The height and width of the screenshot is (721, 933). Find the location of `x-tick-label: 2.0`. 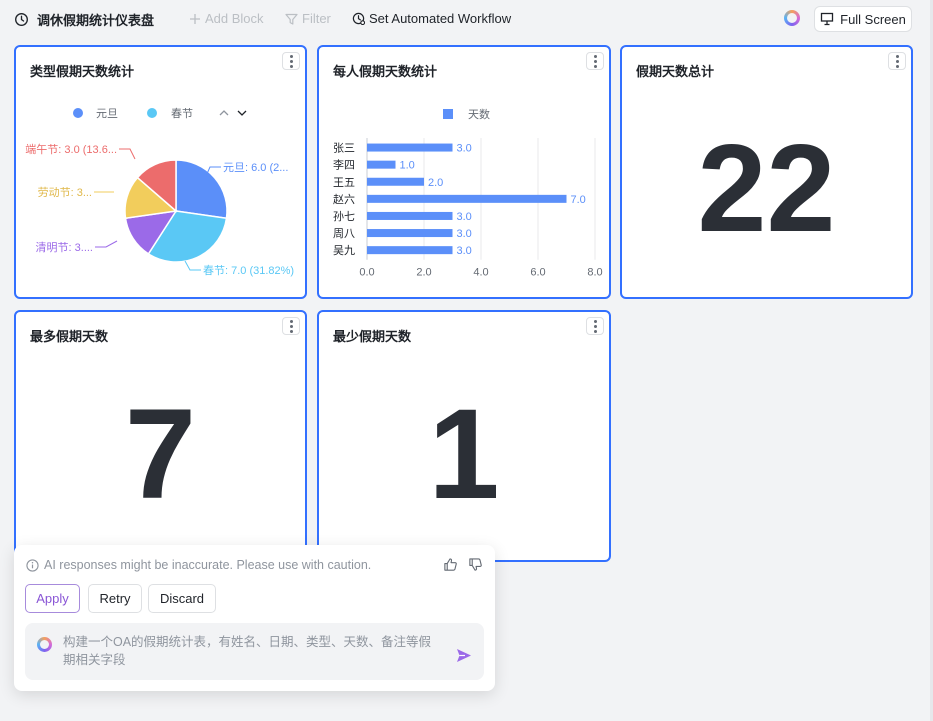

x-tick-label: 2.0 is located at coordinates (423, 273).